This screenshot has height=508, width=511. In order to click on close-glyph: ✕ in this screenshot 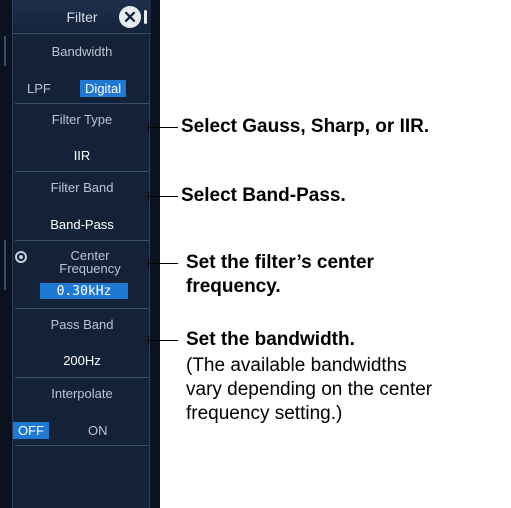, I will do `click(130, 17)`.